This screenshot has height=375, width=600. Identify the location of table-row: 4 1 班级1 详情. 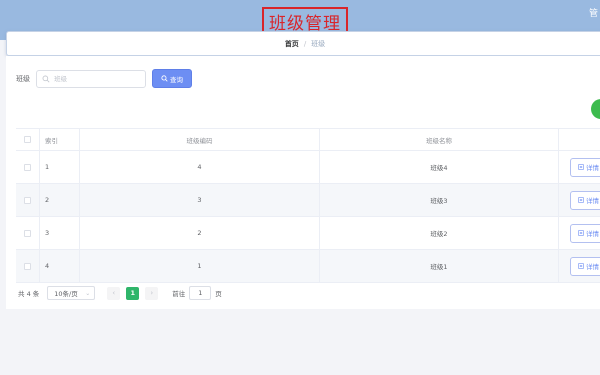
(308, 266).